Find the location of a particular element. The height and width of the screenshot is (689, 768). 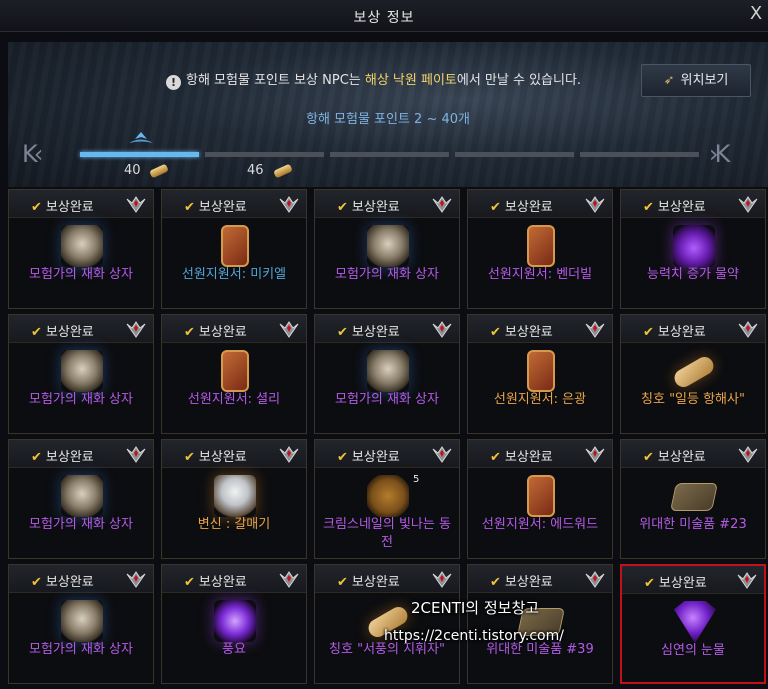

npc-location-highlight: 해상 낙원 페이토 is located at coordinates (410, 80).